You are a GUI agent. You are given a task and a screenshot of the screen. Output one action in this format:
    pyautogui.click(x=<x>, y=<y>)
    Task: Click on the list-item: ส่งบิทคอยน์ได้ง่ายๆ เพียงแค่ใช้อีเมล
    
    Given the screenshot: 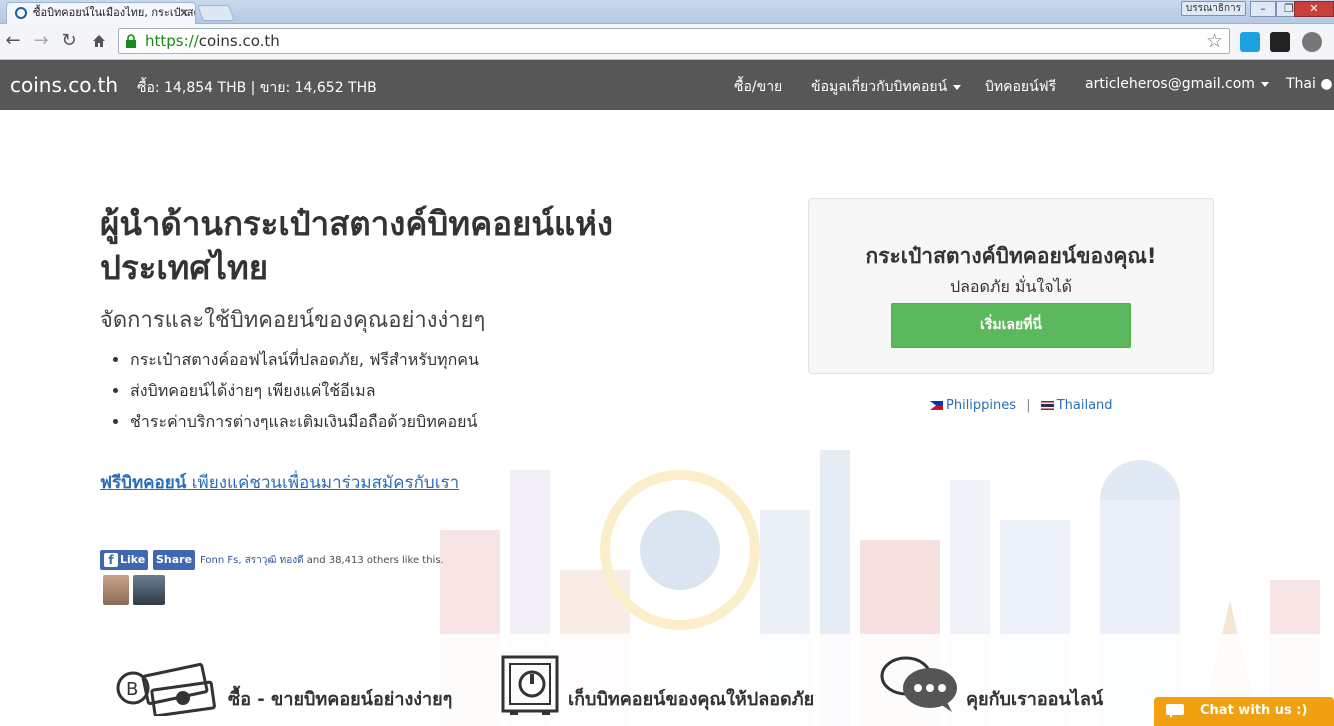 What is the action you would take?
    pyautogui.click(x=289, y=394)
    